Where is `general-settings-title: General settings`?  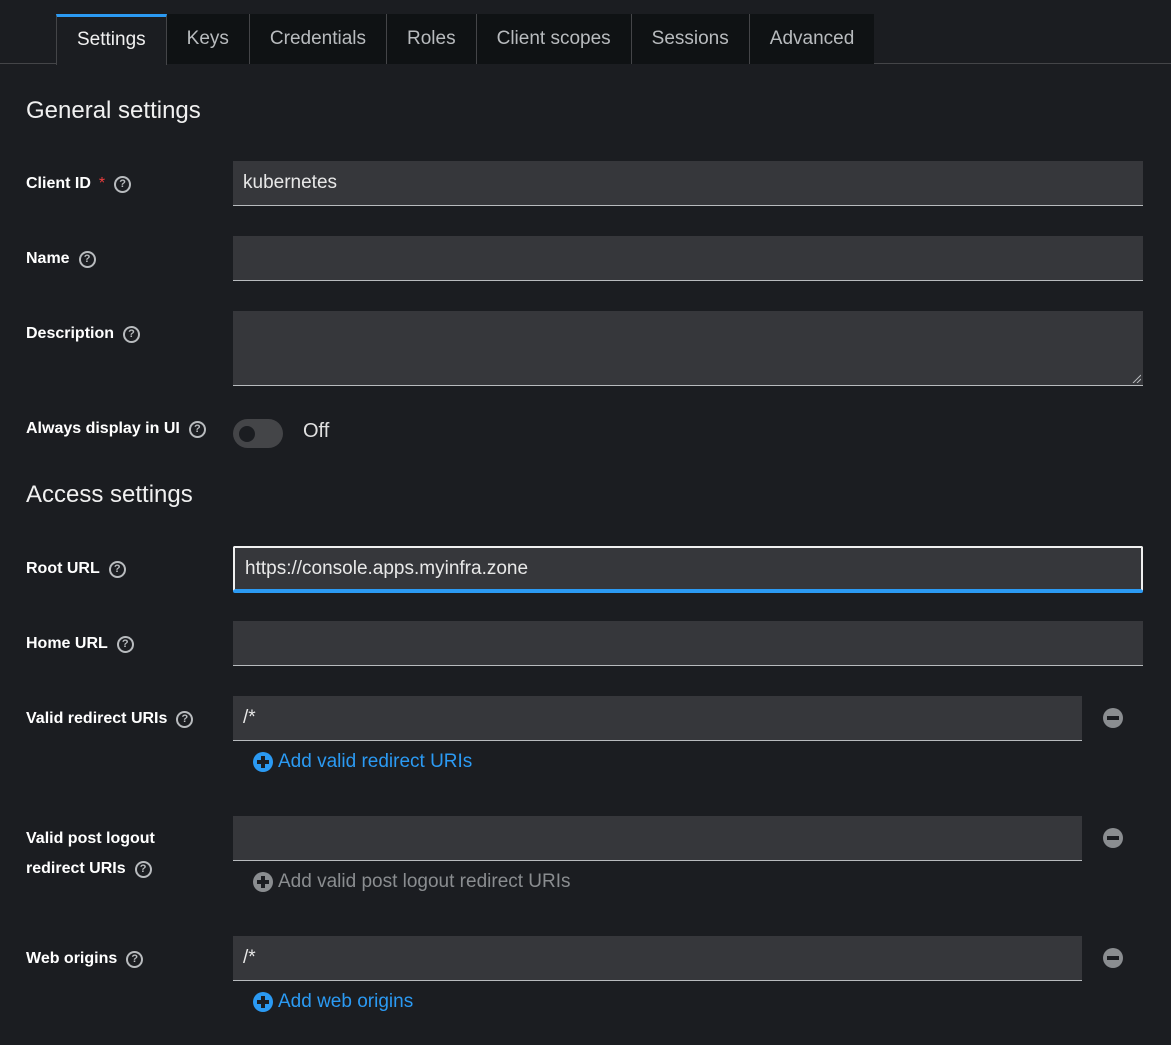
general-settings-title: General settings is located at coordinates (113, 110).